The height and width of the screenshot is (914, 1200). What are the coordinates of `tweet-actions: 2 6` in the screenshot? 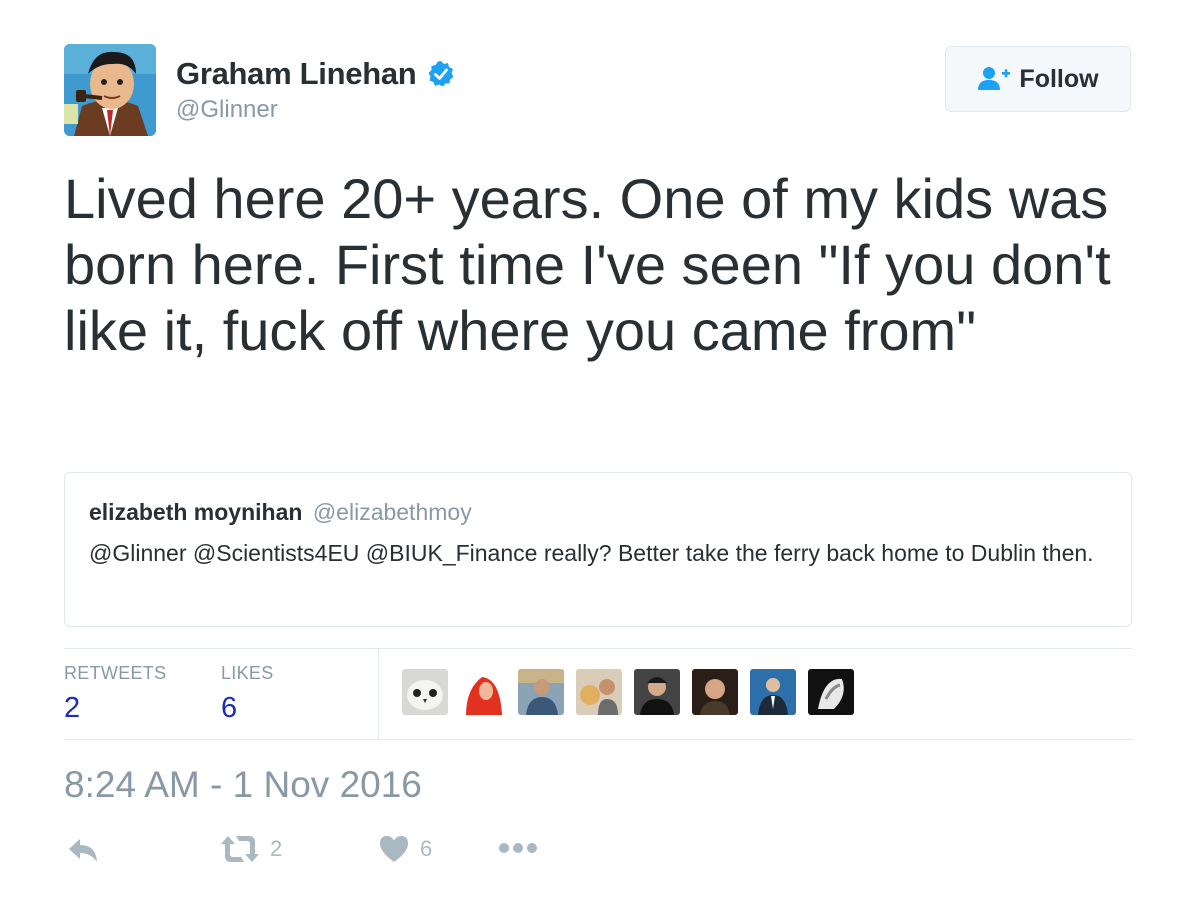 It's located at (324, 856).